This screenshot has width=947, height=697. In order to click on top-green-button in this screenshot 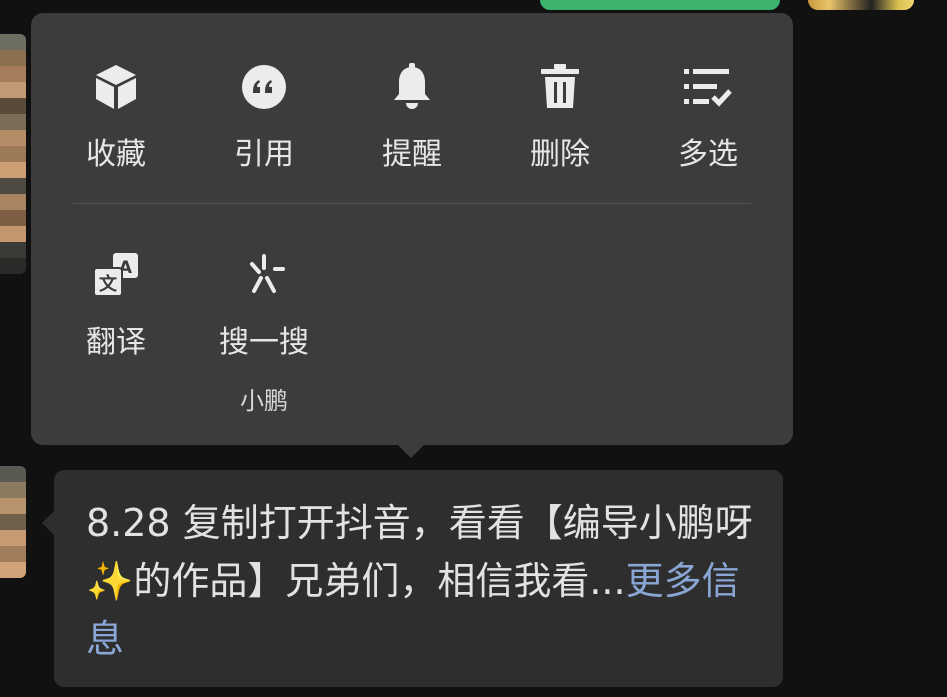, I will do `click(660, 5)`.